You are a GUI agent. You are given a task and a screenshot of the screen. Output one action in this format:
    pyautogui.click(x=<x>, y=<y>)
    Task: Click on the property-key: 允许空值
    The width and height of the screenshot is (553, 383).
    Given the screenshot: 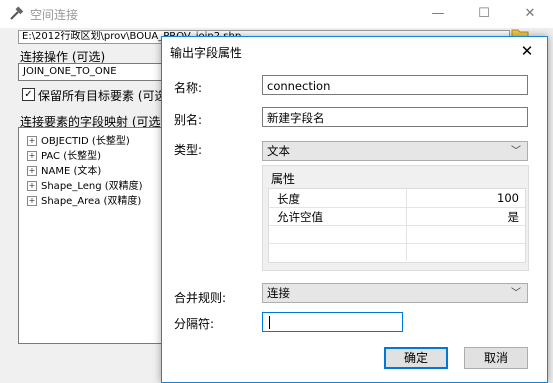 What is the action you would take?
    pyautogui.click(x=300, y=217)
    